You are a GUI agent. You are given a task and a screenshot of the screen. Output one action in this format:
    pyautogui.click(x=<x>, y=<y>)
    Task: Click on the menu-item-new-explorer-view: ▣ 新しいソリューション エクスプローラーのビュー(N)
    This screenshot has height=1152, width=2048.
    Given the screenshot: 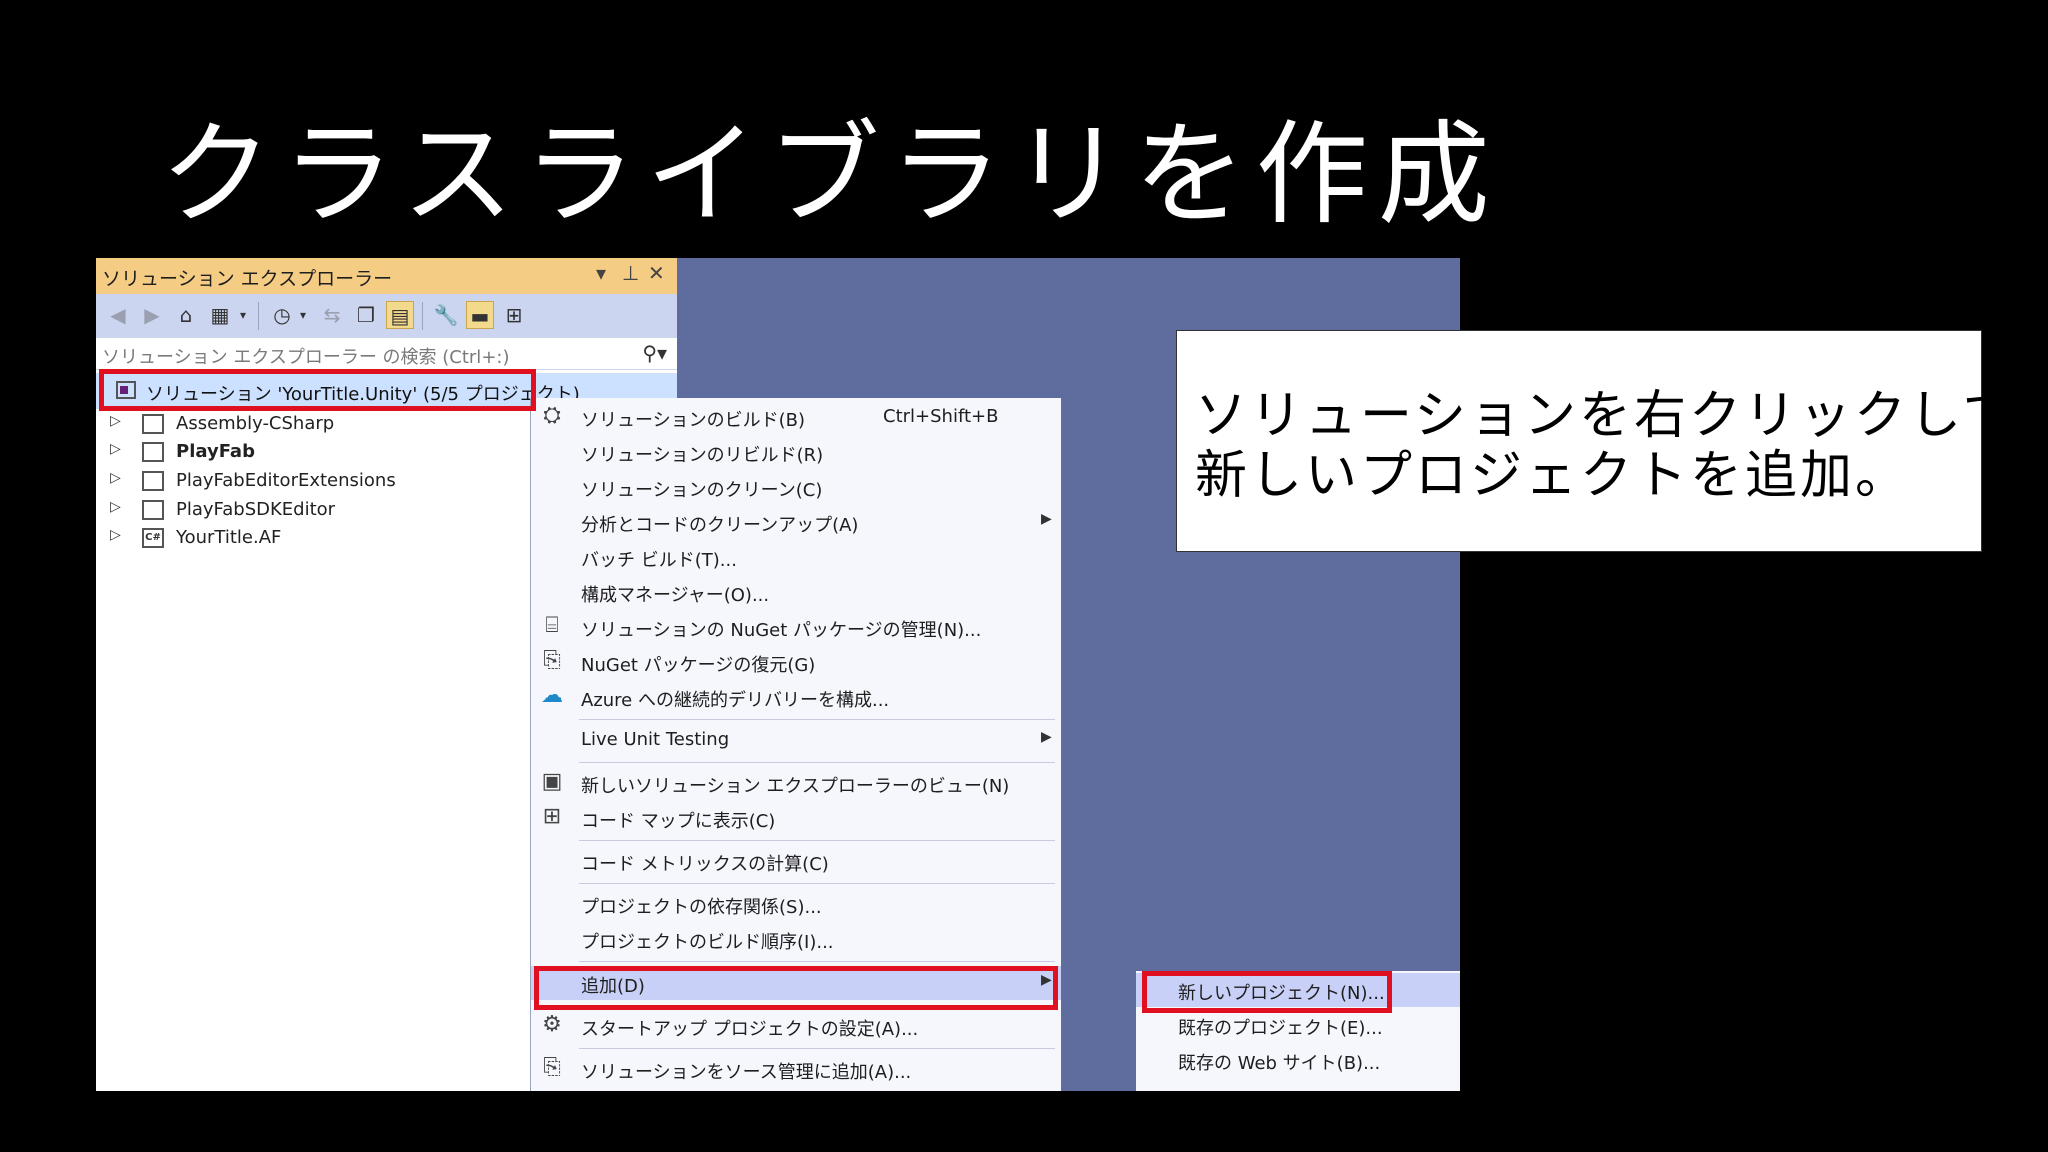 What is the action you would take?
    pyautogui.click(x=796, y=783)
    